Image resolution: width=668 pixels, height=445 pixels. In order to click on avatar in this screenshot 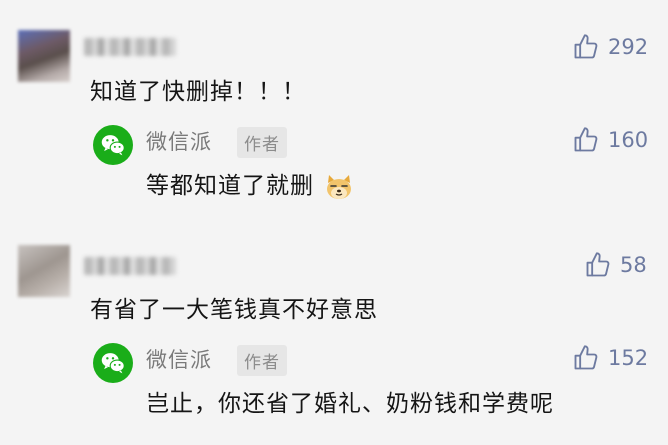, I will do `click(44, 271)`.